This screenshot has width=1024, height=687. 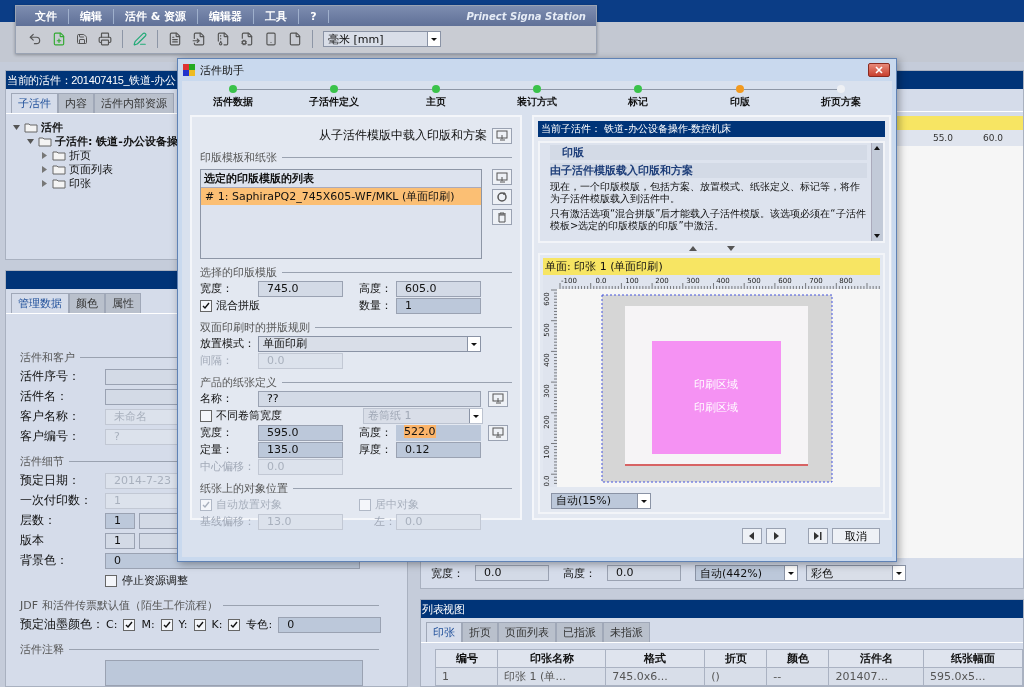 I want to click on tree-item: 印张, so click(x=80, y=183).